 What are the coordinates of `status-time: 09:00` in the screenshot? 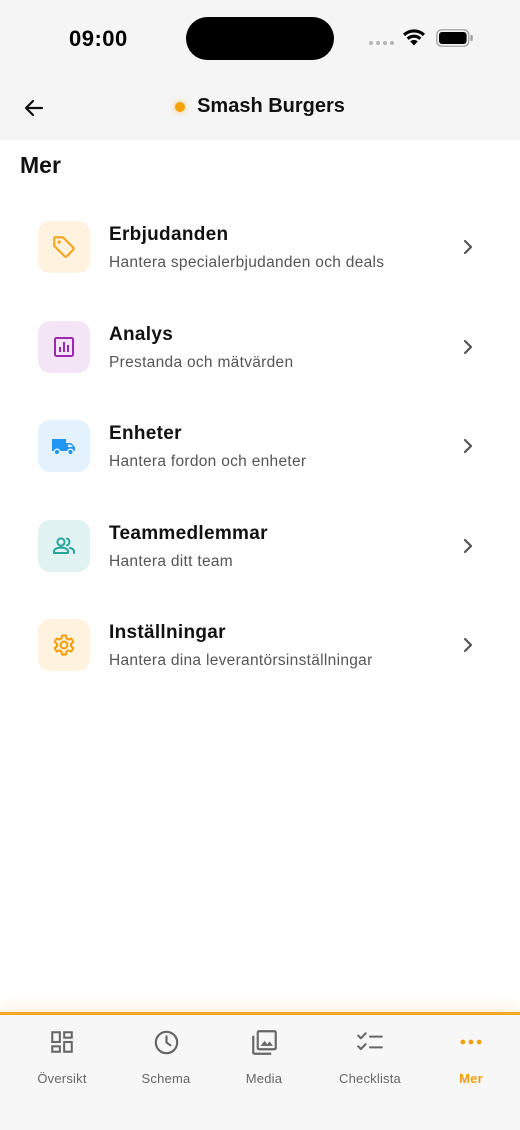 It's located at (98, 38).